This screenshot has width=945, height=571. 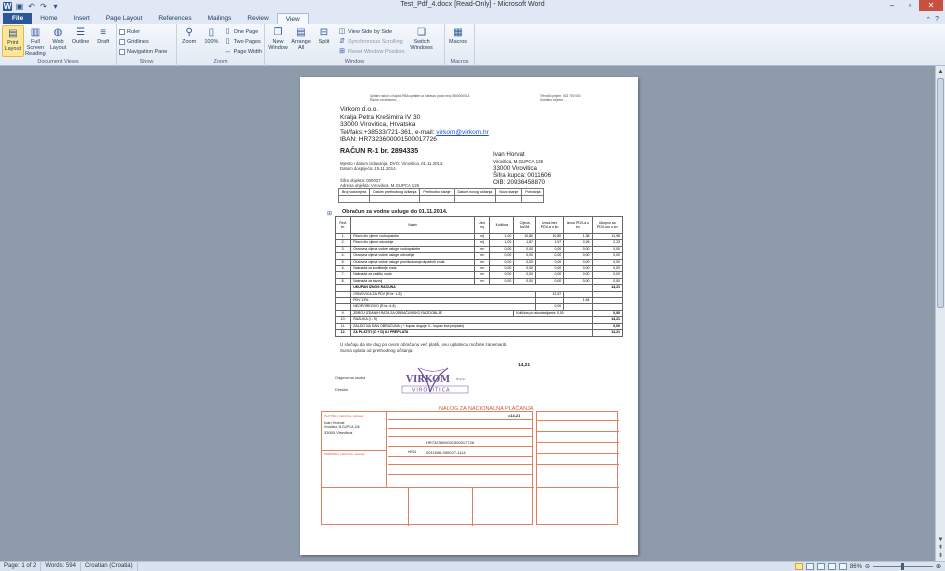 I want to click on arrange-all-icon: ▤, so click(x=301, y=32).